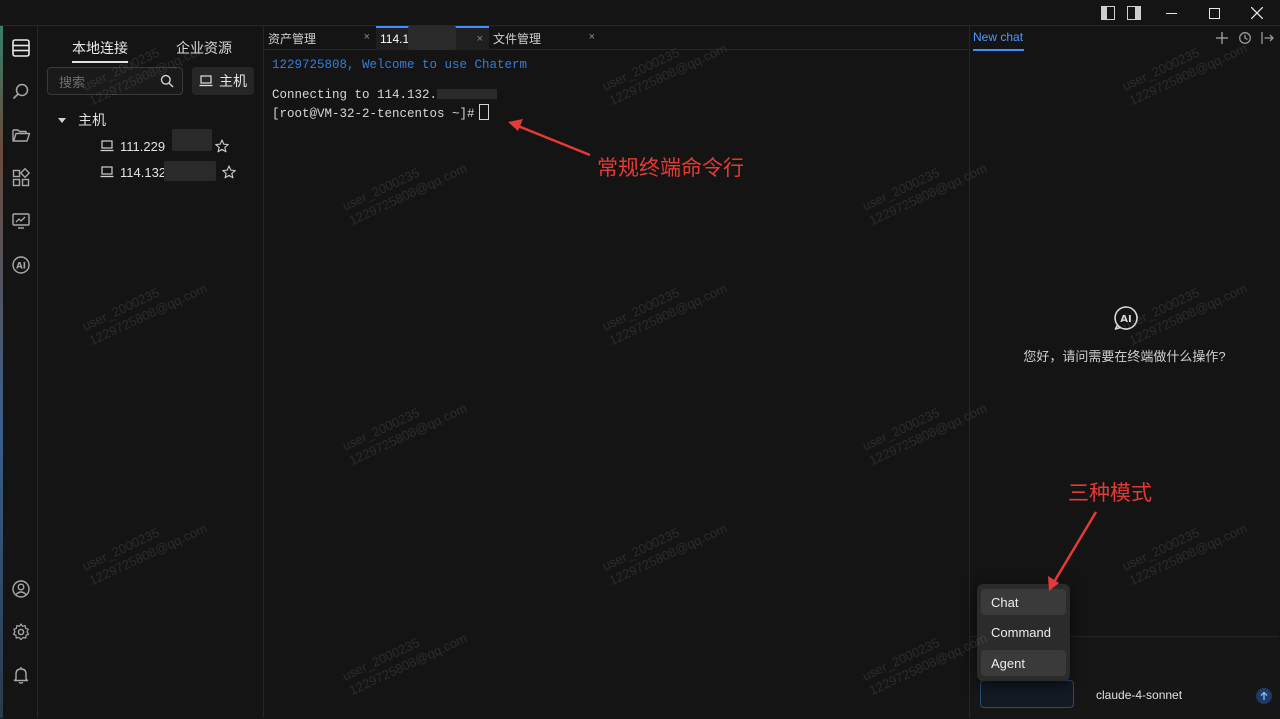  Describe the element at coordinates (21, 135) in the screenshot. I see `folder-icon` at that location.